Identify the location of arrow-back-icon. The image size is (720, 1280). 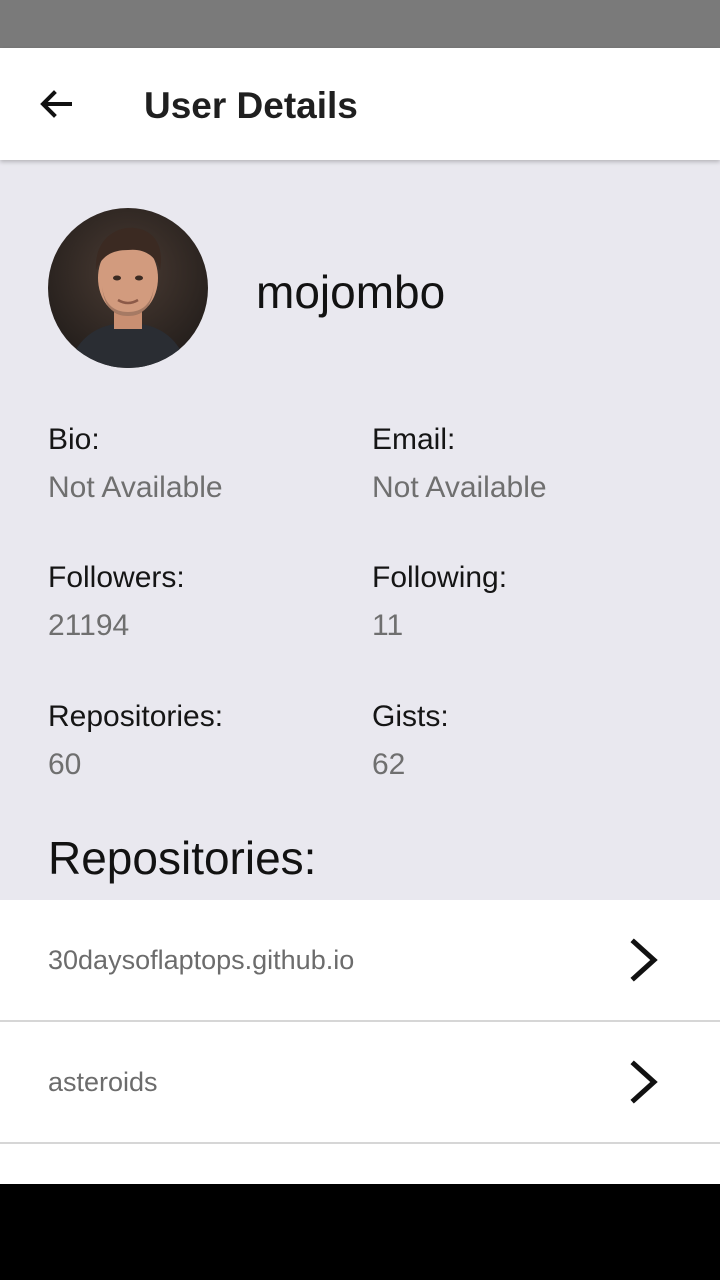
(56, 104).